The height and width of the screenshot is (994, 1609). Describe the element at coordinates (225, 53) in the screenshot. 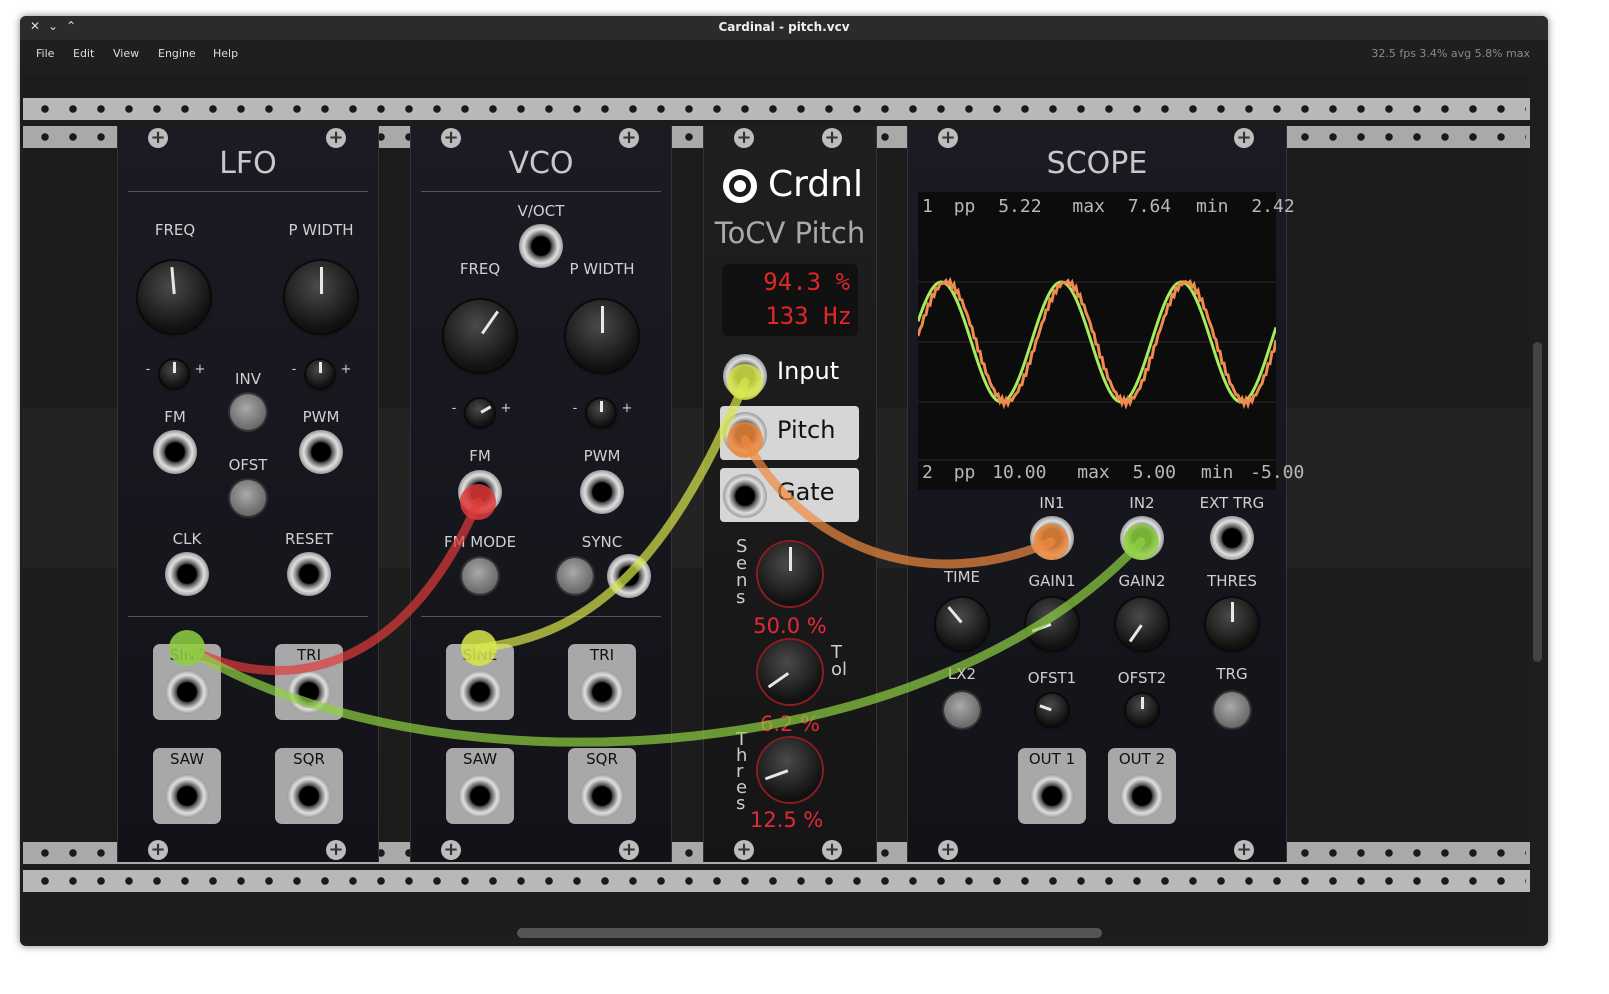

I see `menu-help: Help` at that location.